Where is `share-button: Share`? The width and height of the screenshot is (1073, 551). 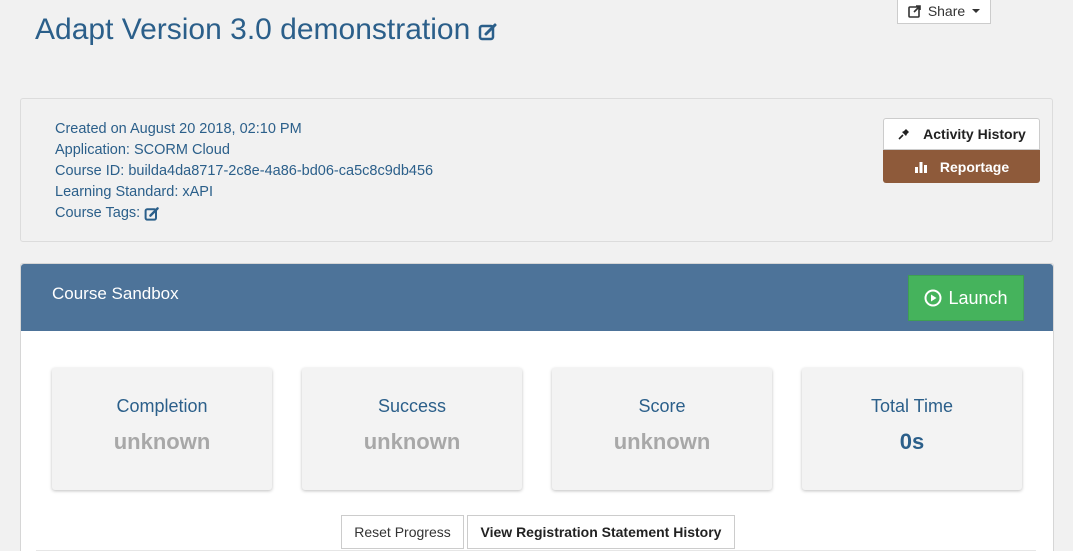
share-button: Share is located at coordinates (944, 12).